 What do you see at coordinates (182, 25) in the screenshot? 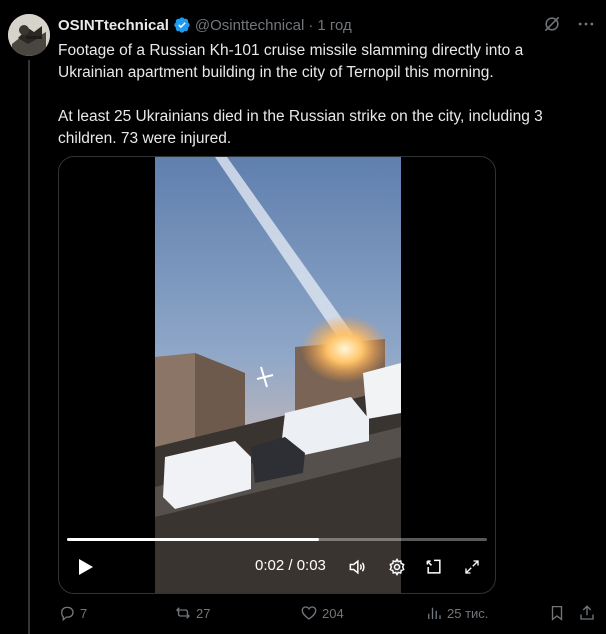
I see `verified-badge-icon` at bounding box center [182, 25].